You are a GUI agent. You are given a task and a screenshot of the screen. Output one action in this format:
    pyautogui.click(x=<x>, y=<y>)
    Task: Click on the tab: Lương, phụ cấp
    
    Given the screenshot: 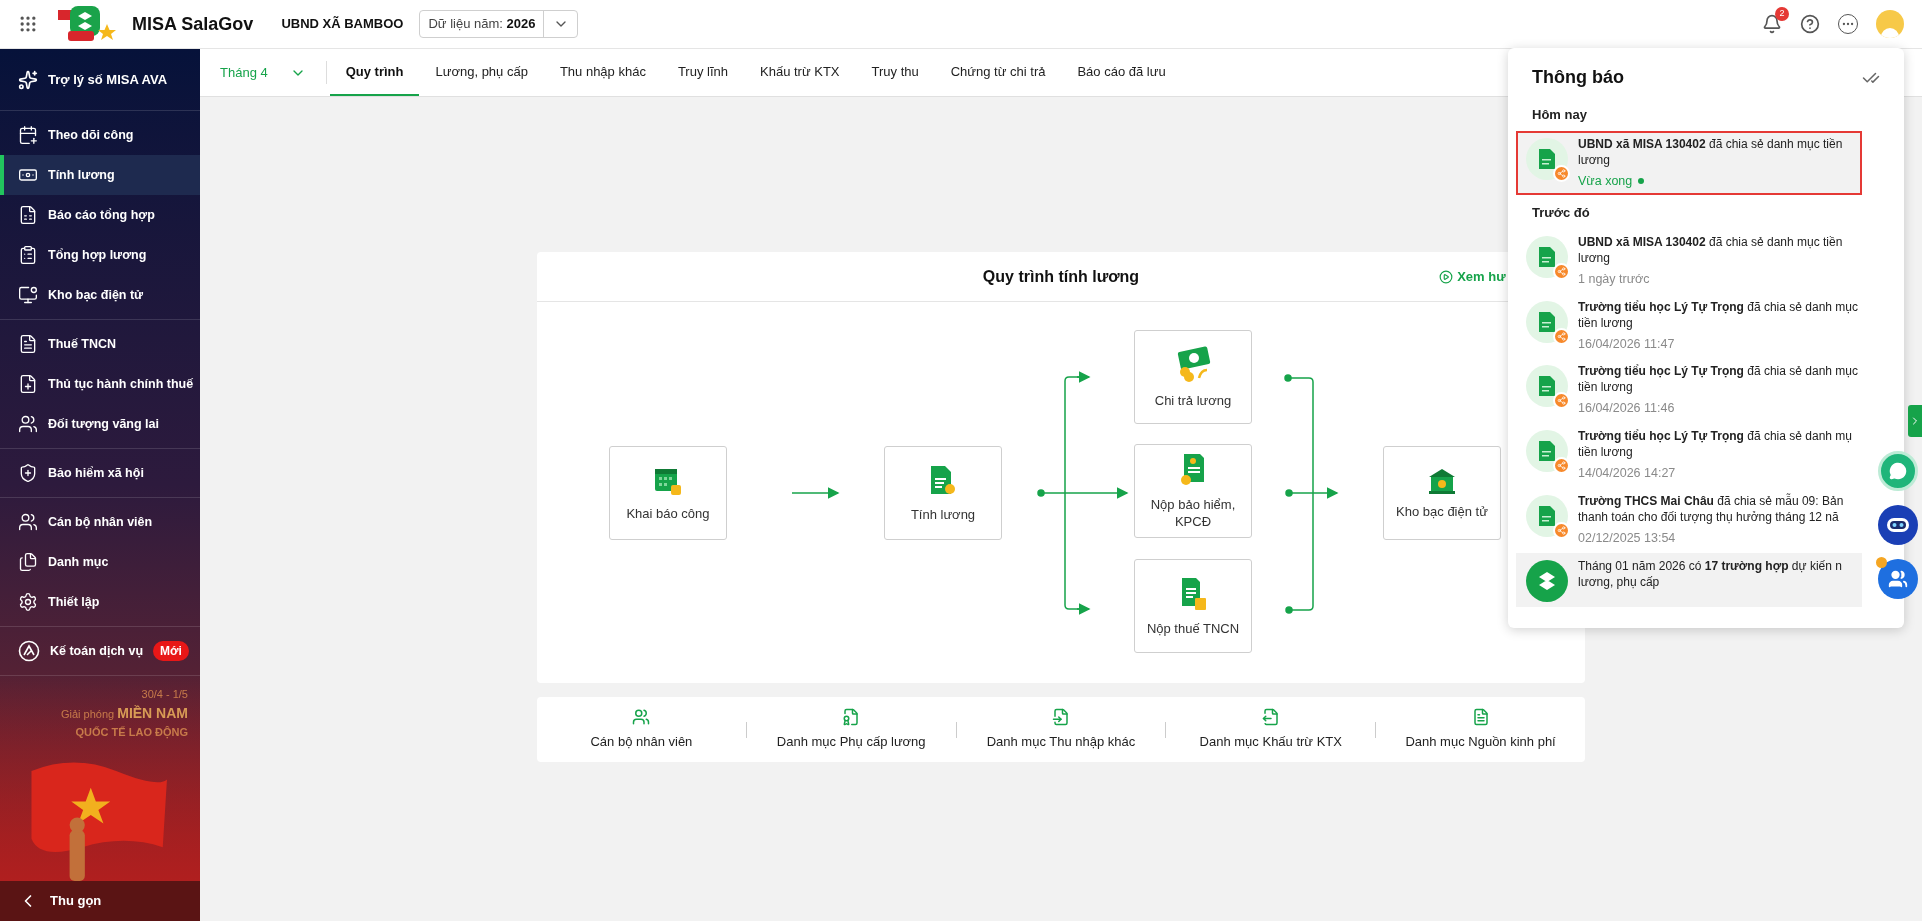 What is the action you would take?
    pyautogui.click(x=481, y=72)
    